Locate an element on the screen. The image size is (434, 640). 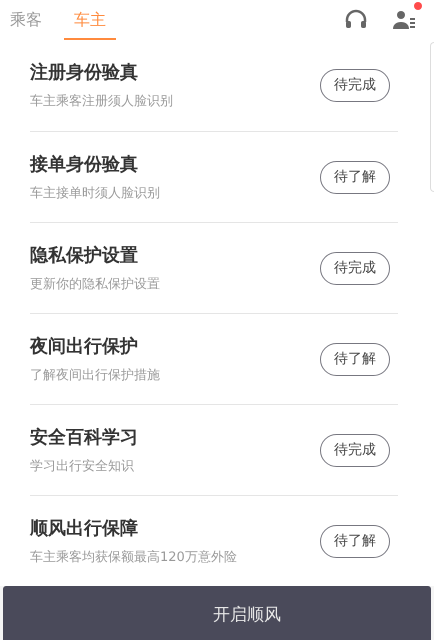
item-title: 安全百科学习 is located at coordinates (84, 438).